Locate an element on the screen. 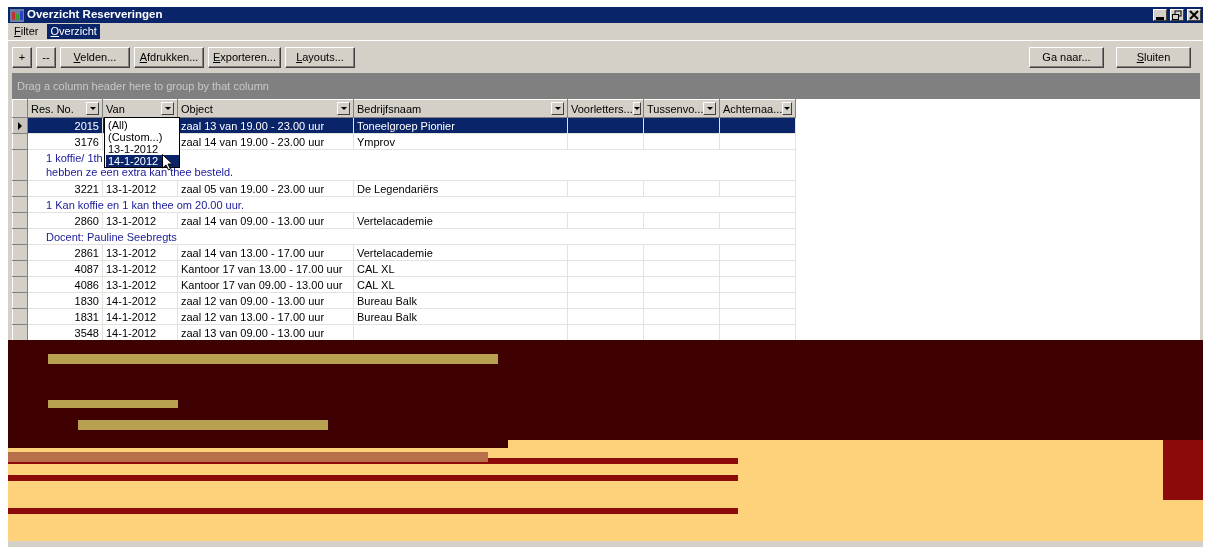  close-button is located at coordinates (1194, 15).